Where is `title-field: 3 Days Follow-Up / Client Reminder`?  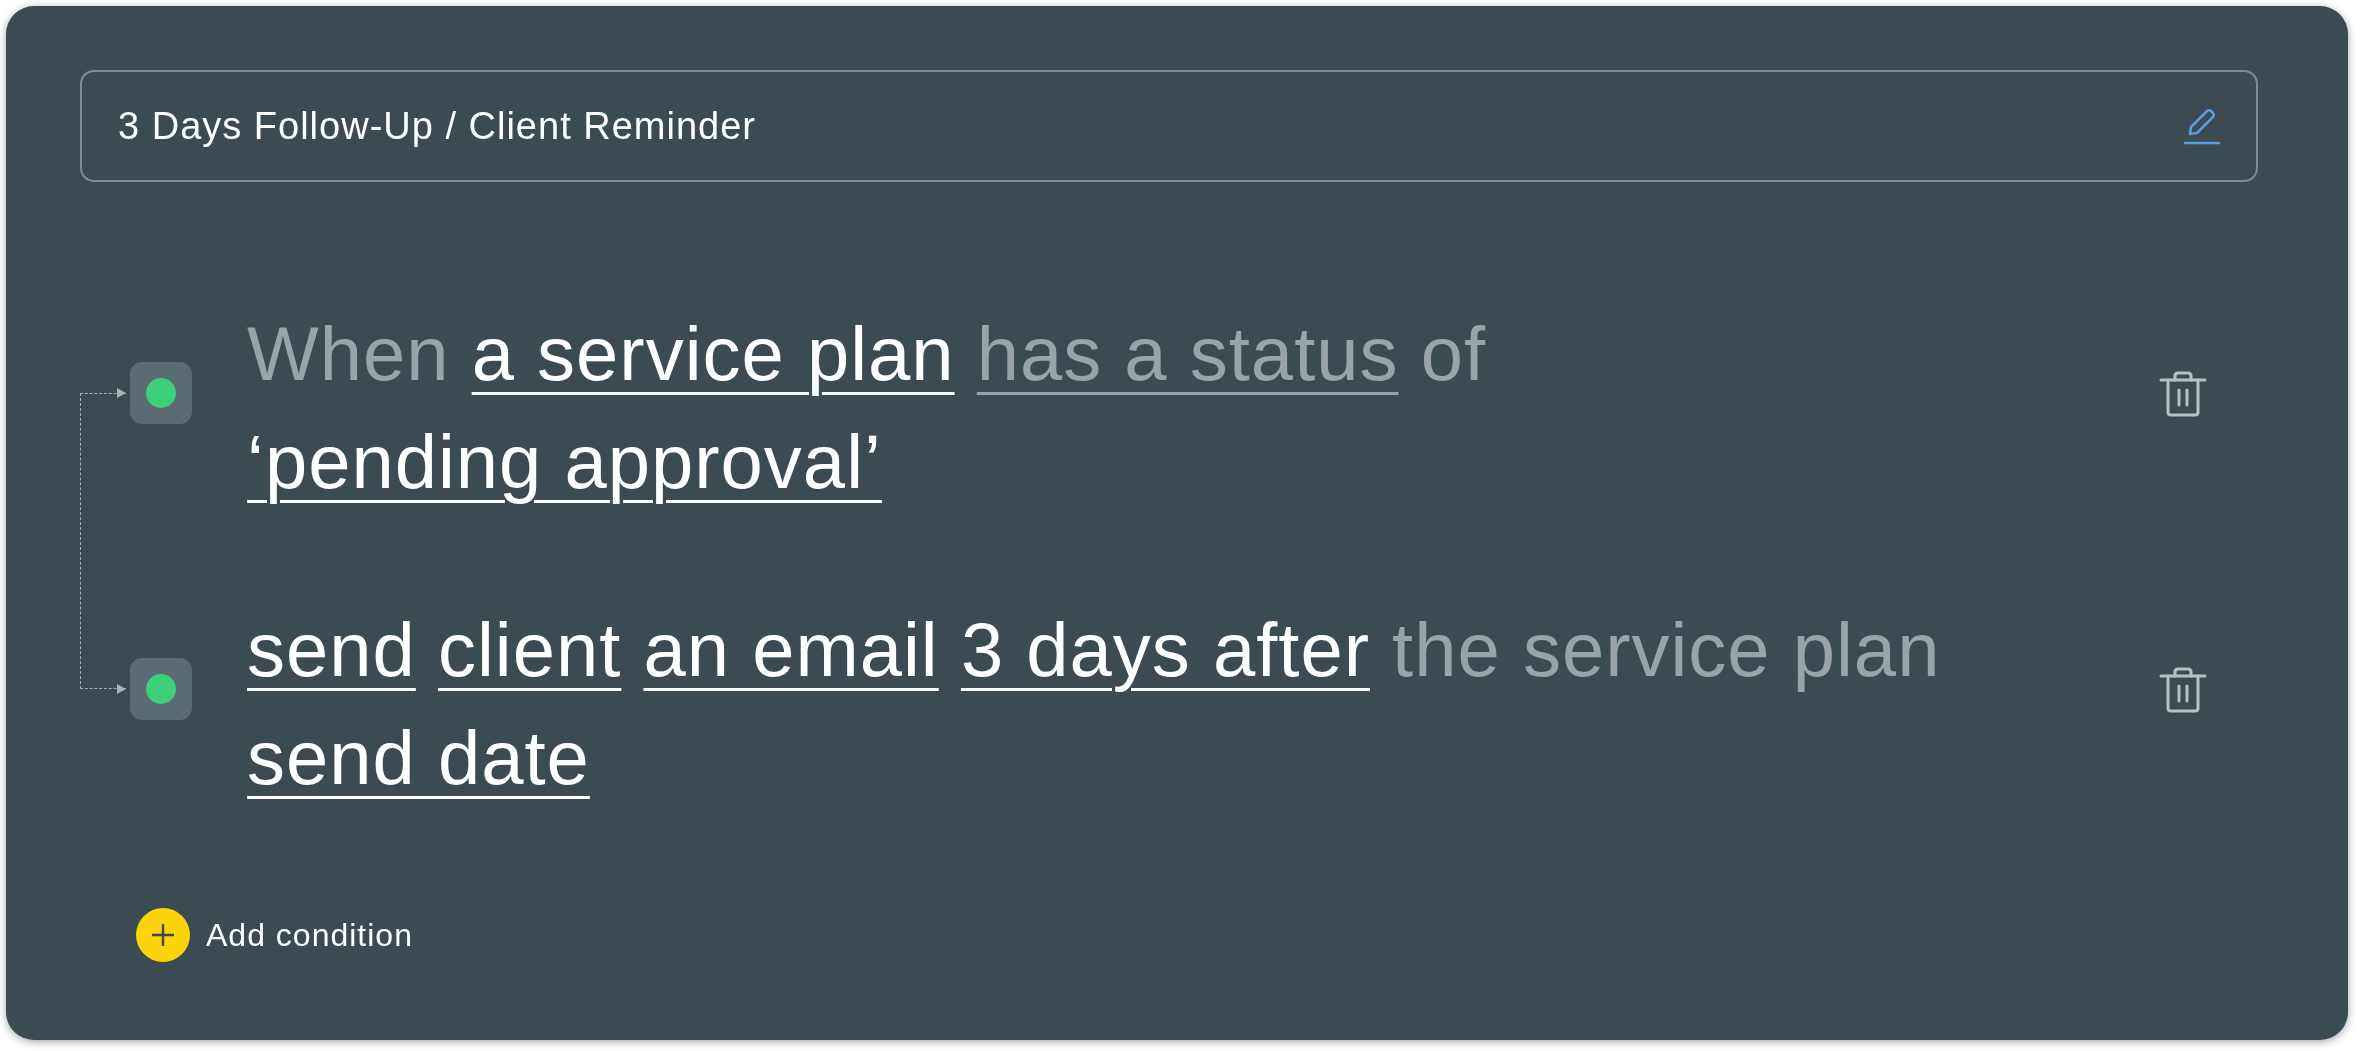 title-field: 3 Days Follow-Up / Client Reminder is located at coordinates (1169, 126).